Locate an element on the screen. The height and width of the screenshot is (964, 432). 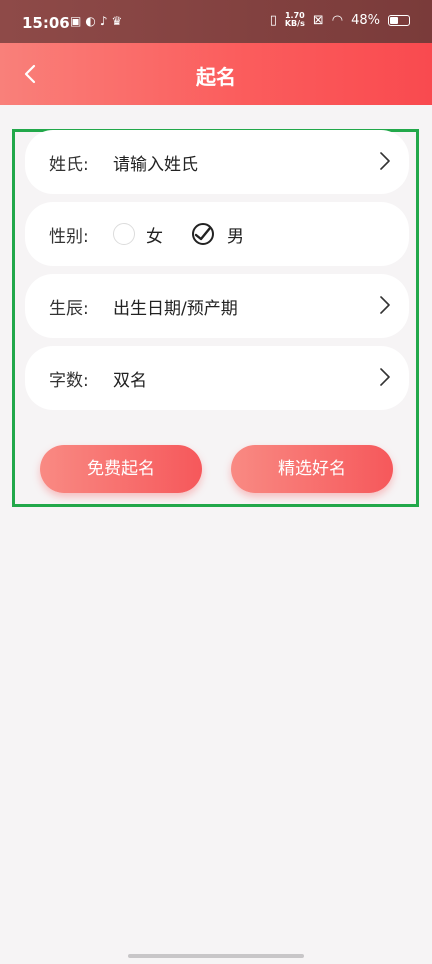
battery-fill is located at coordinates (394, 20).